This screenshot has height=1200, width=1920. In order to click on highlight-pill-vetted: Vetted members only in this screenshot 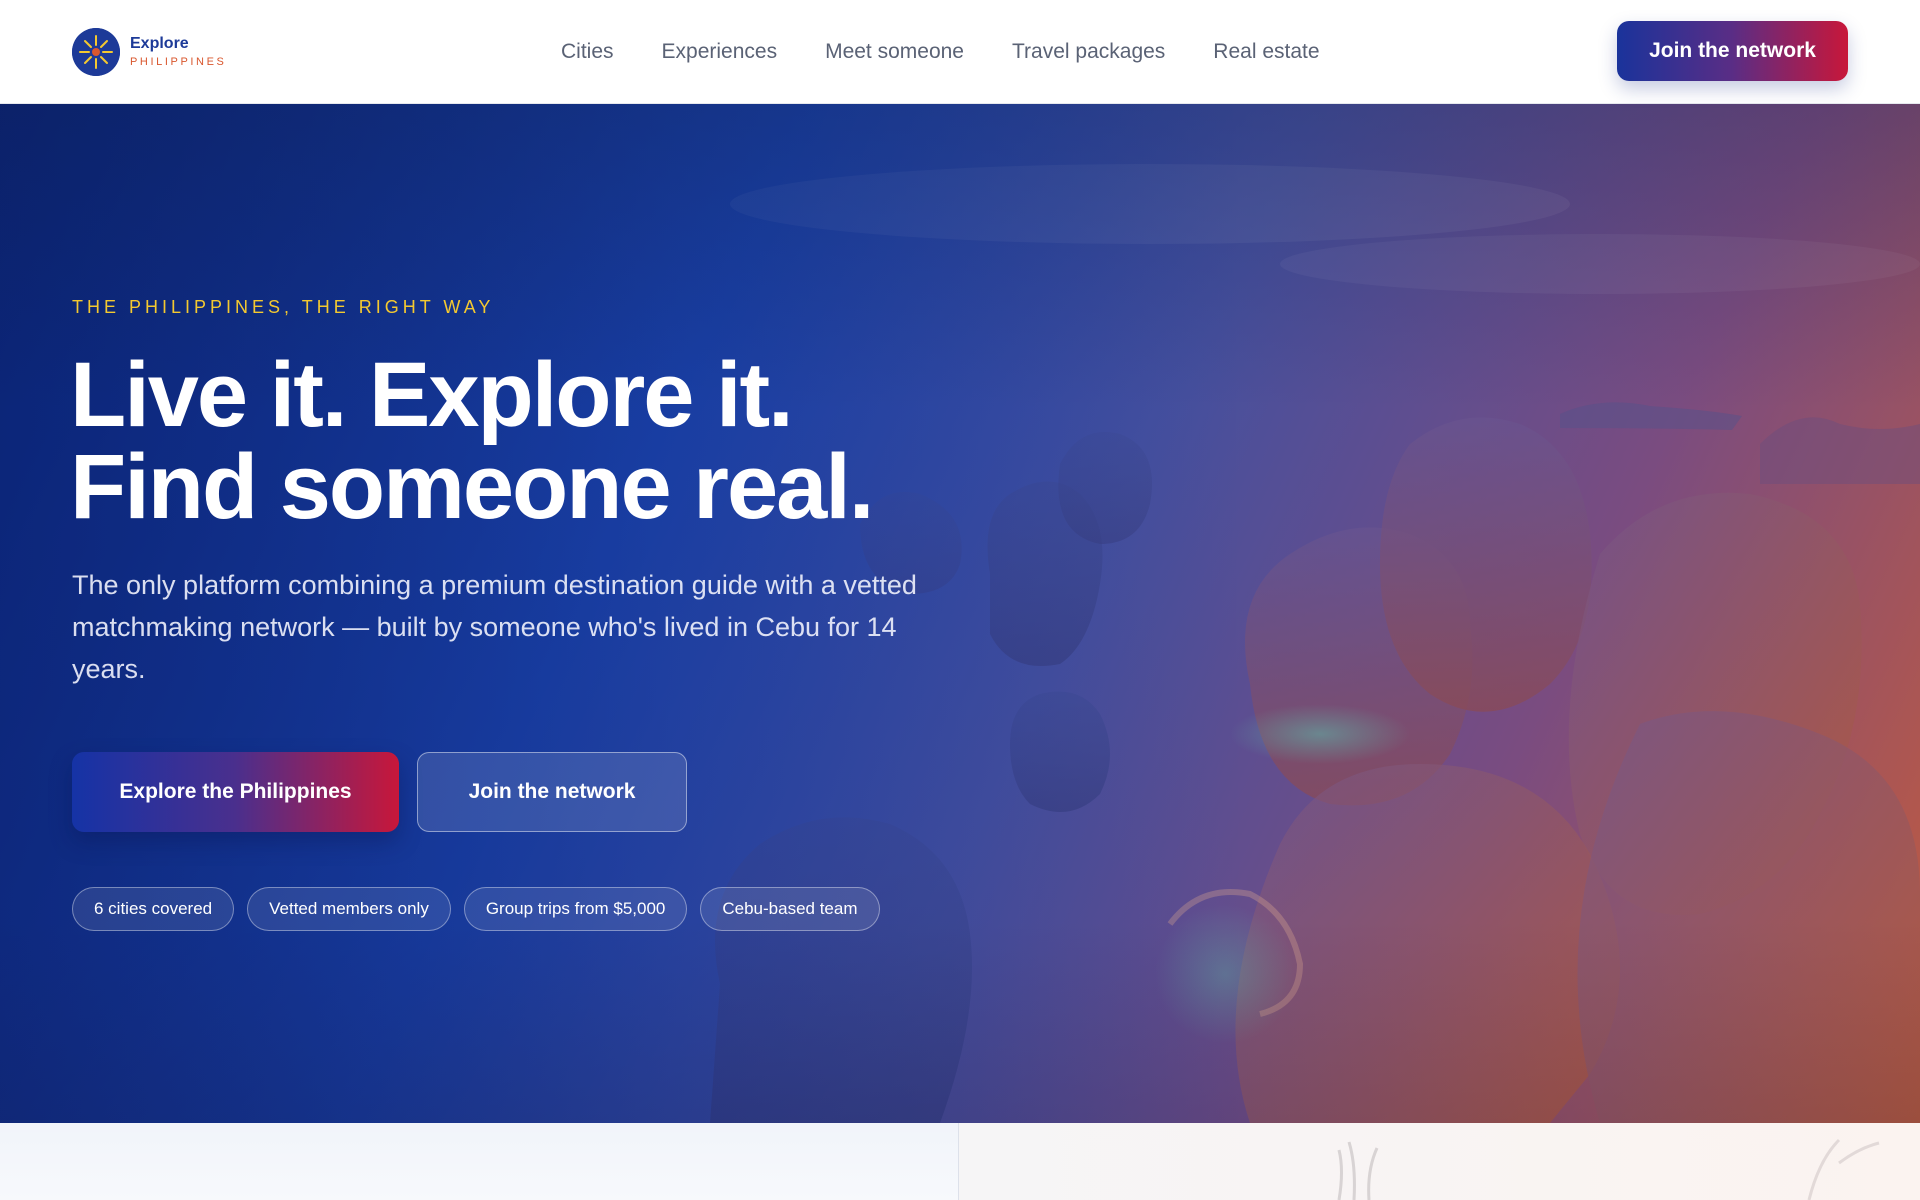, I will do `click(349, 909)`.